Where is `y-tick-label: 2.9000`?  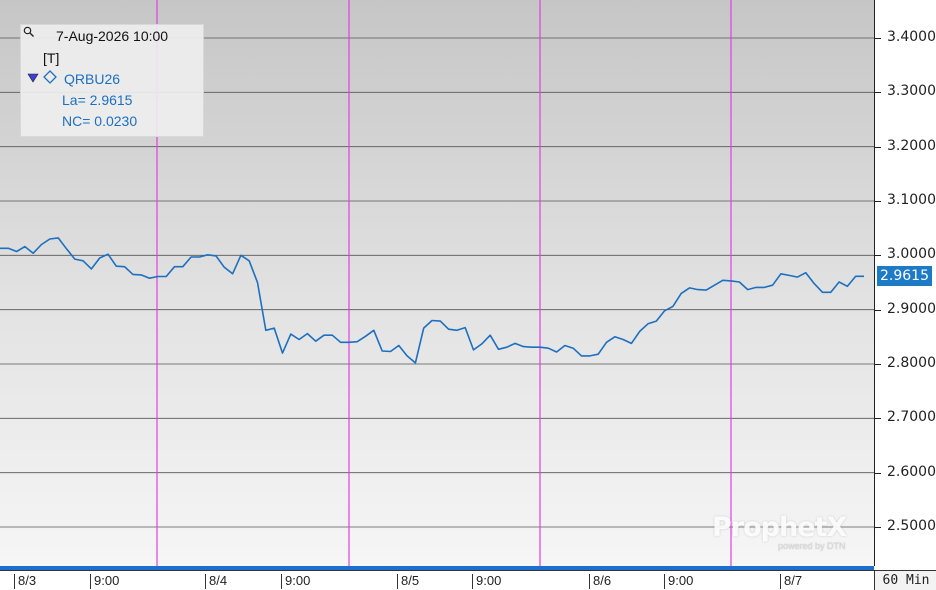 y-tick-label: 2.9000 is located at coordinates (911, 308).